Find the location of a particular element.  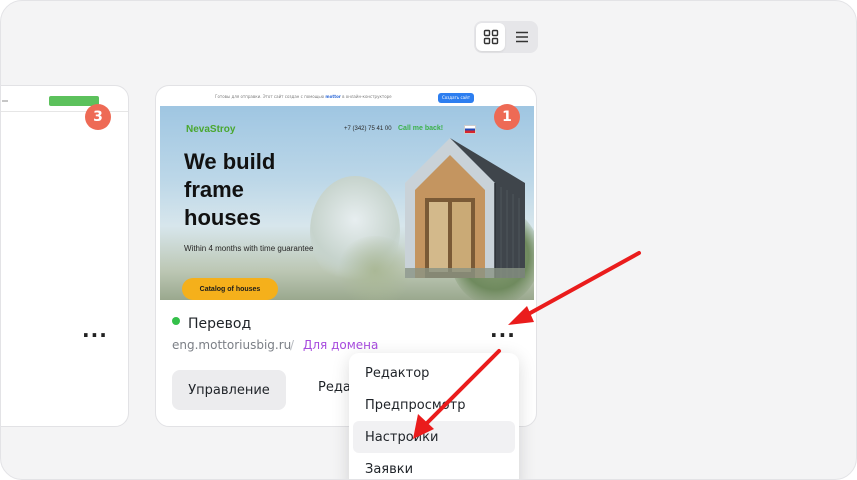

house-illustration is located at coordinates (465, 208).